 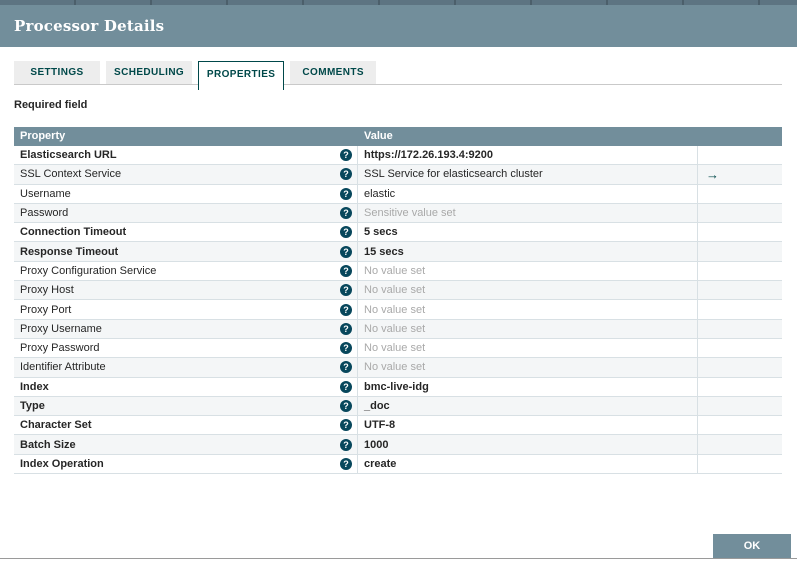 What do you see at coordinates (51, 105) in the screenshot?
I see `required-field-label: Required field` at bounding box center [51, 105].